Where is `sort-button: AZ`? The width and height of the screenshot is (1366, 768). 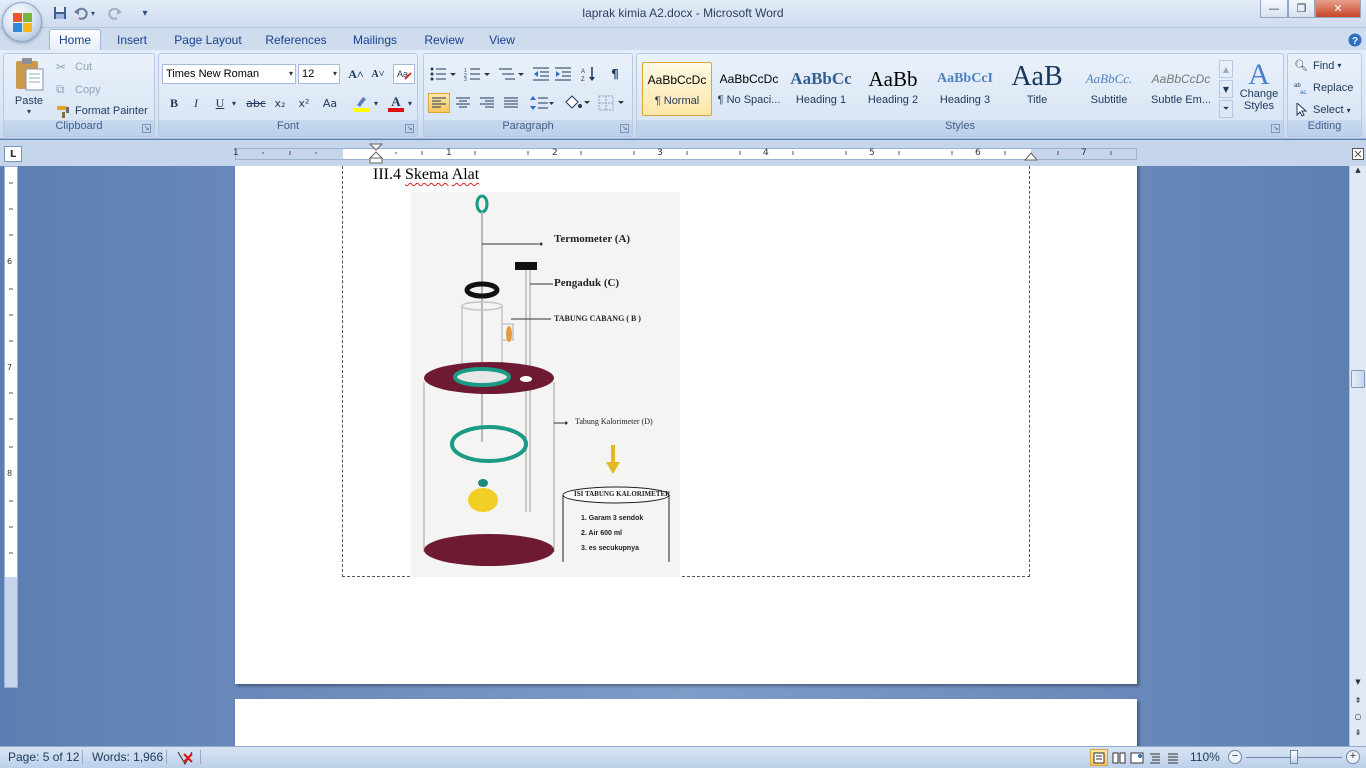 sort-button: AZ is located at coordinates (589, 74).